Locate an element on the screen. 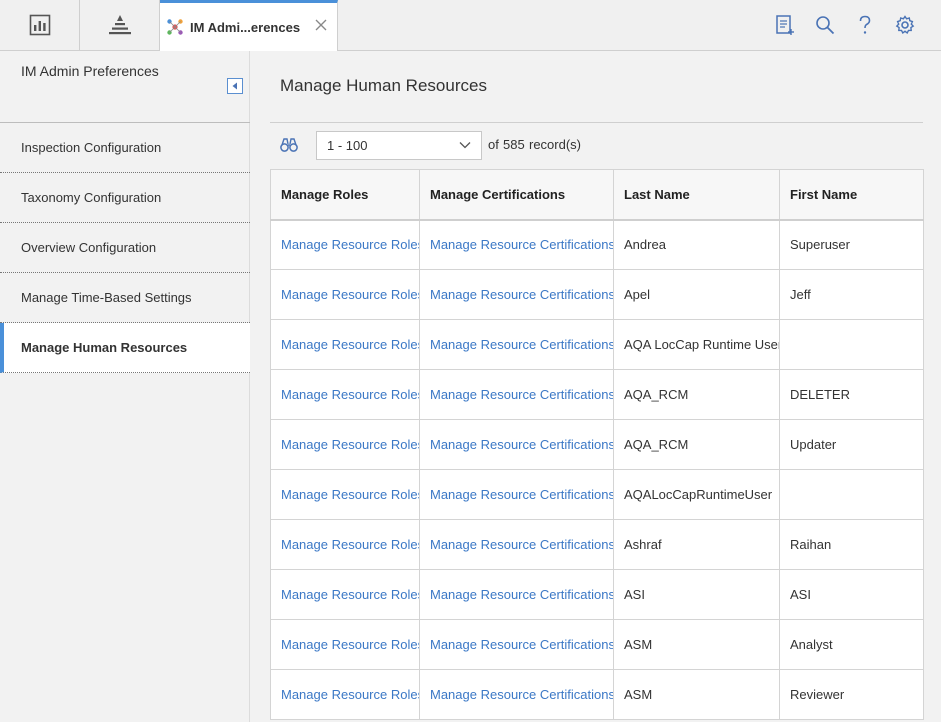  tab-im-admin-preferences: IM Admi...erences is located at coordinates (249, 25).